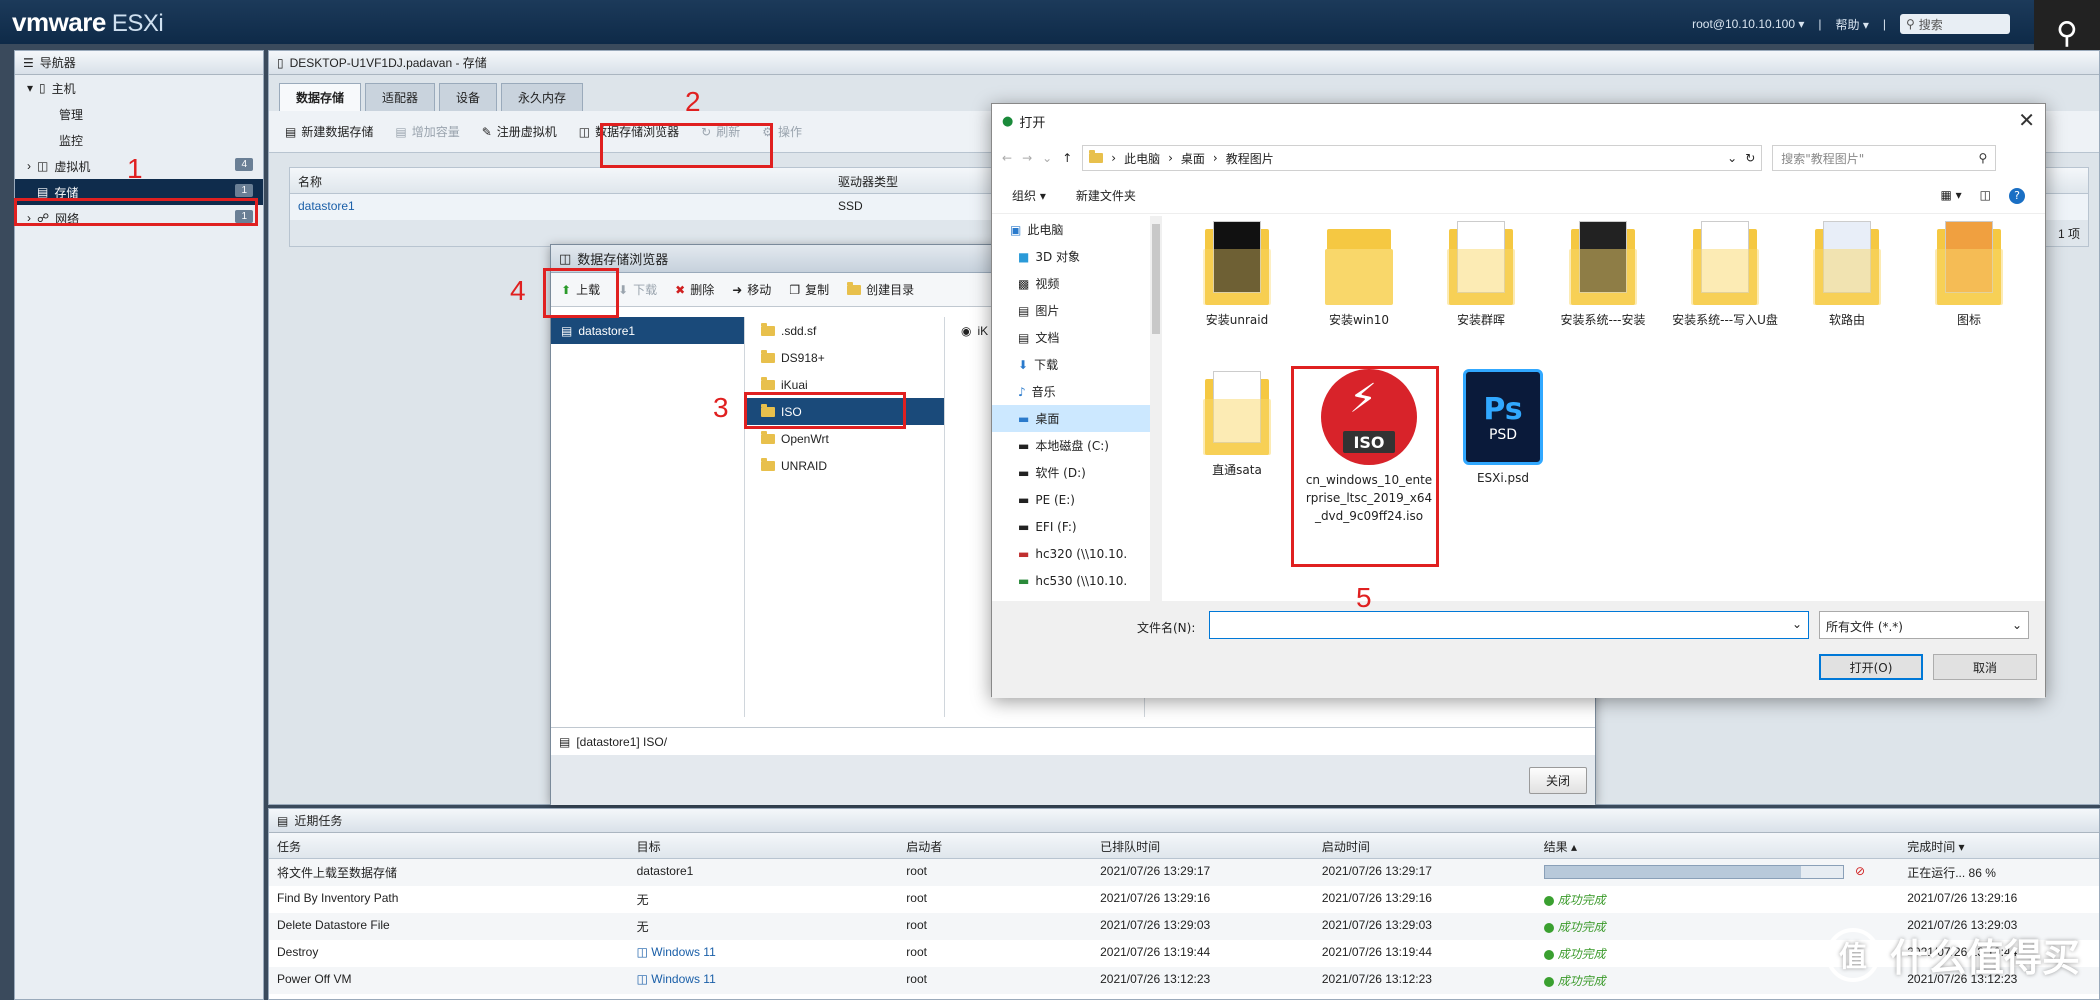 Image resolution: width=2100 pixels, height=1000 pixels. What do you see at coordinates (844, 330) in the screenshot?
I see `folder-item: .sdd.sf` at bounding box center [844, 330].